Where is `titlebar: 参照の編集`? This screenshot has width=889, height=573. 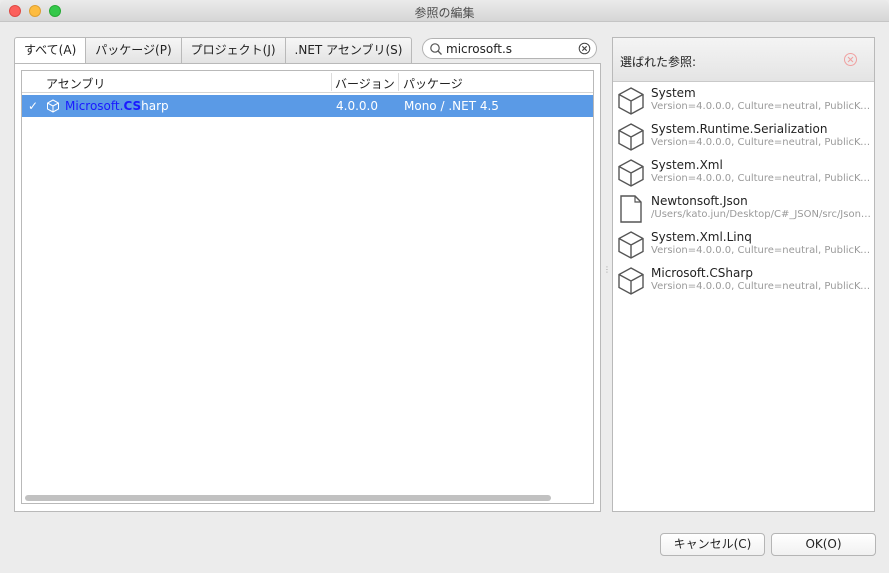
titlebar: 参照の編集 is located at coordinates (444, 11).